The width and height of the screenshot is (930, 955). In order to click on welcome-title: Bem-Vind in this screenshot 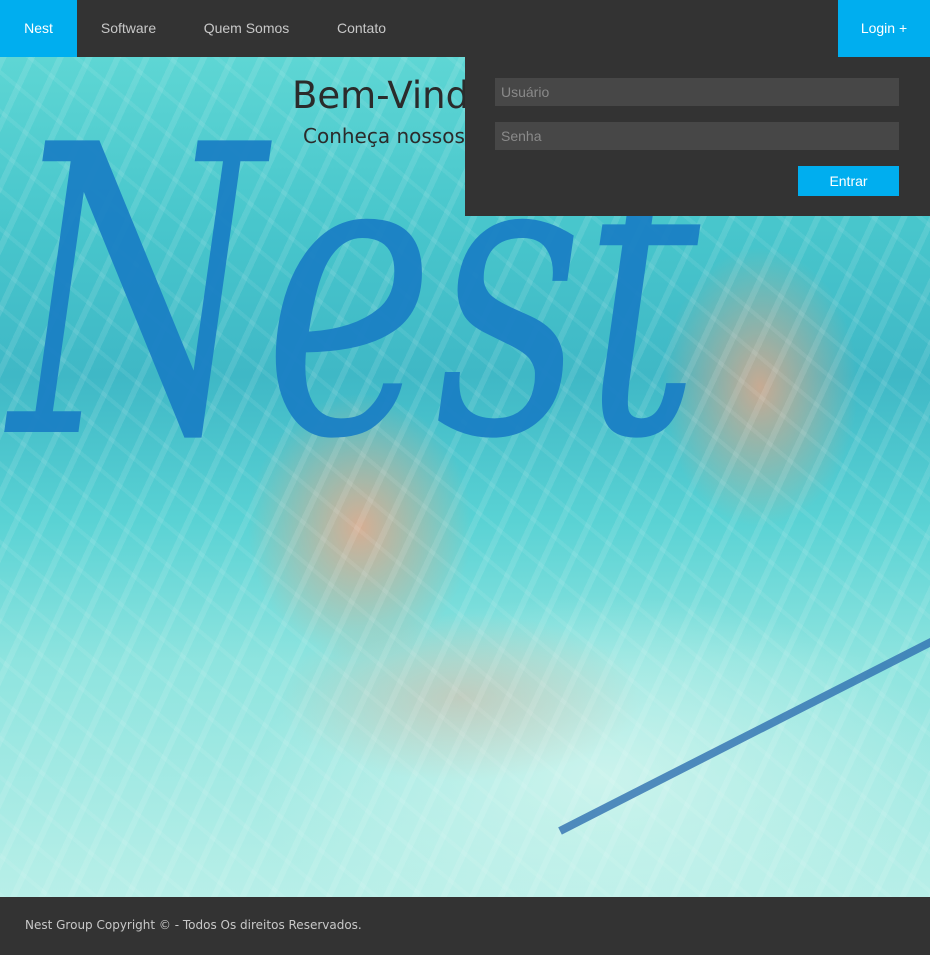, I will do `click(381, 95)`.